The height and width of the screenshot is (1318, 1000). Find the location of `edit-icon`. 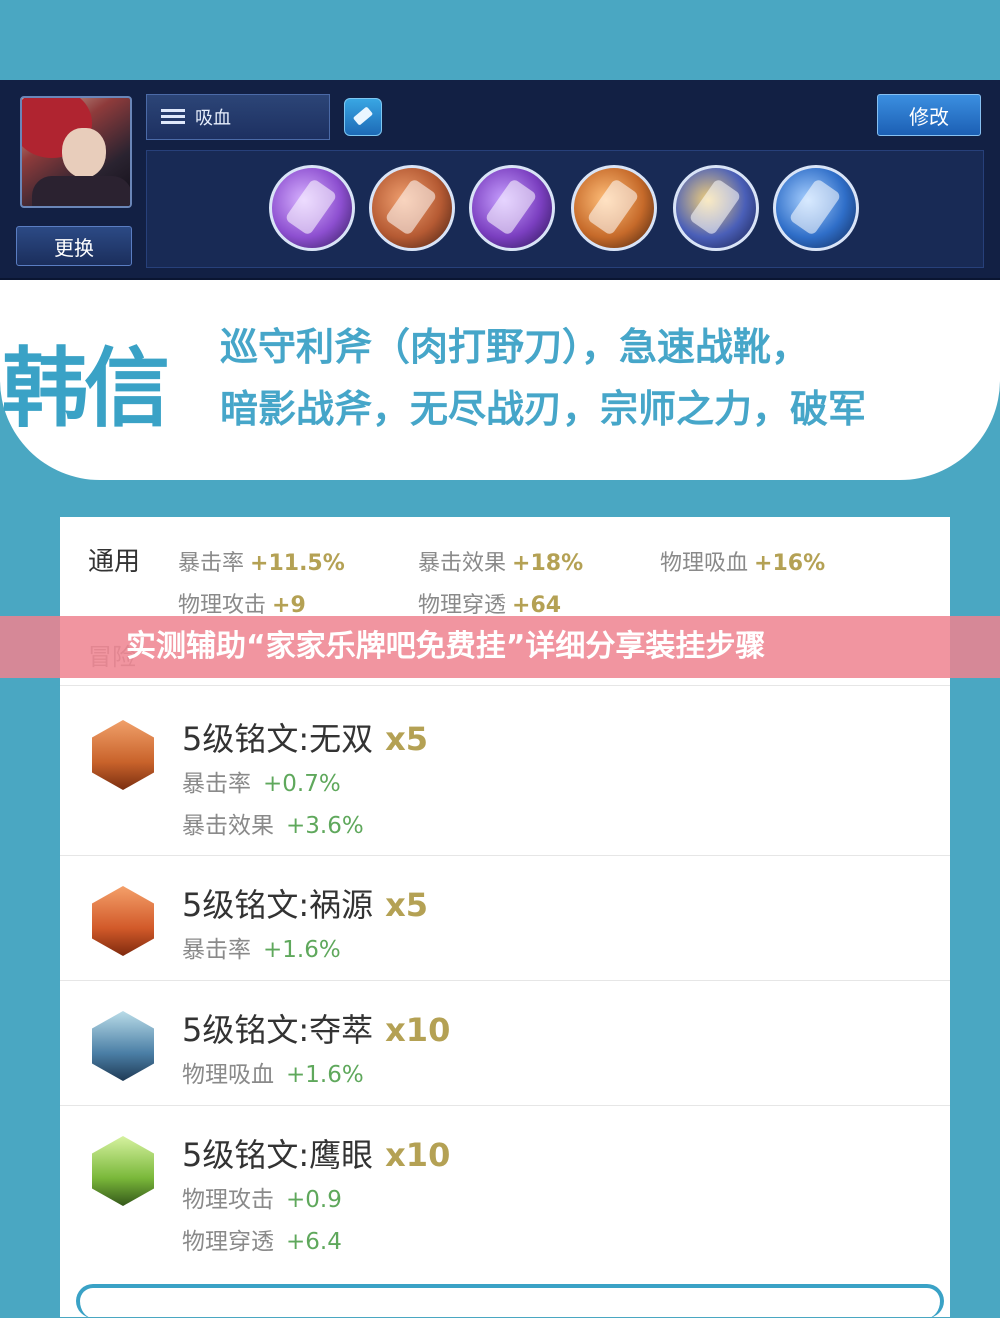

edit-icon is located at coordinates (363, 117).